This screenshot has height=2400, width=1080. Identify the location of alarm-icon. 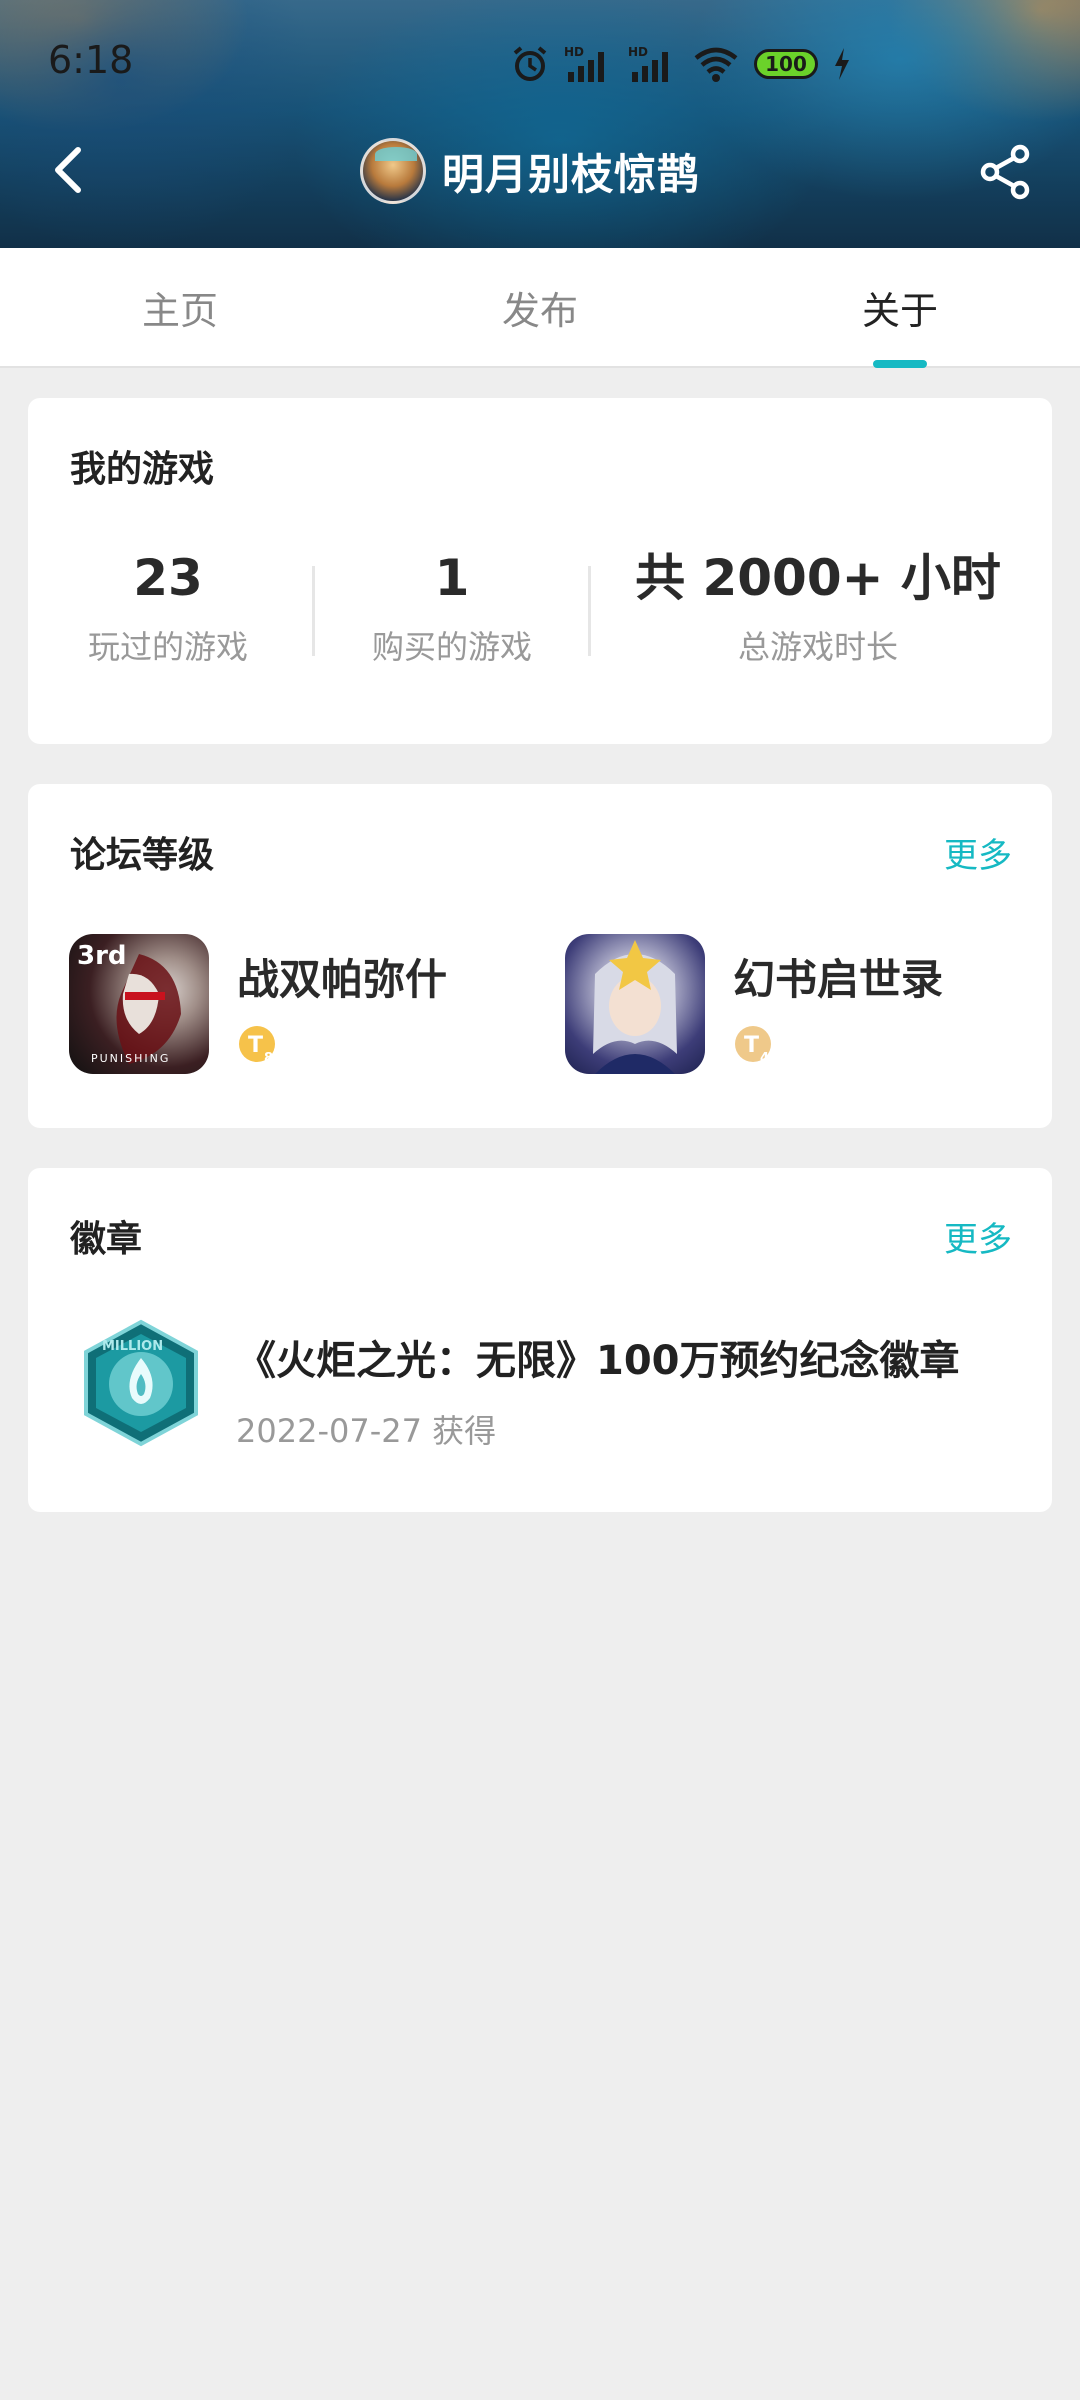
(530, 63).